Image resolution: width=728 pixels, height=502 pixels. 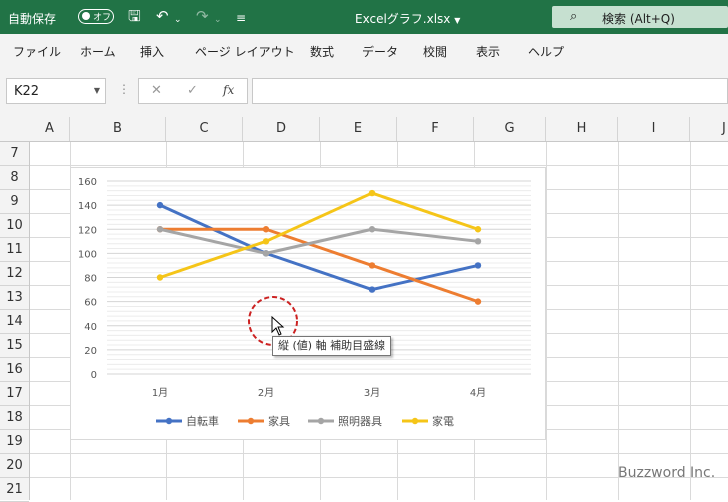 I want to click on row-header: 13, so click(x=14, y=298).